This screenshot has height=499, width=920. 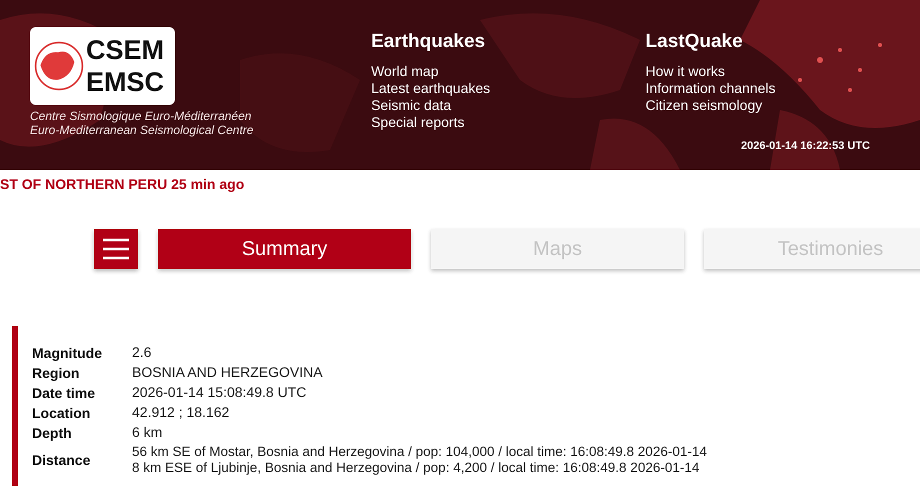 What do you see at coordinates (228, 372) in the screenshot?
I see `detail-value: BOSNIA AND HERZEGOVINA` at bounding box center [228, 372].